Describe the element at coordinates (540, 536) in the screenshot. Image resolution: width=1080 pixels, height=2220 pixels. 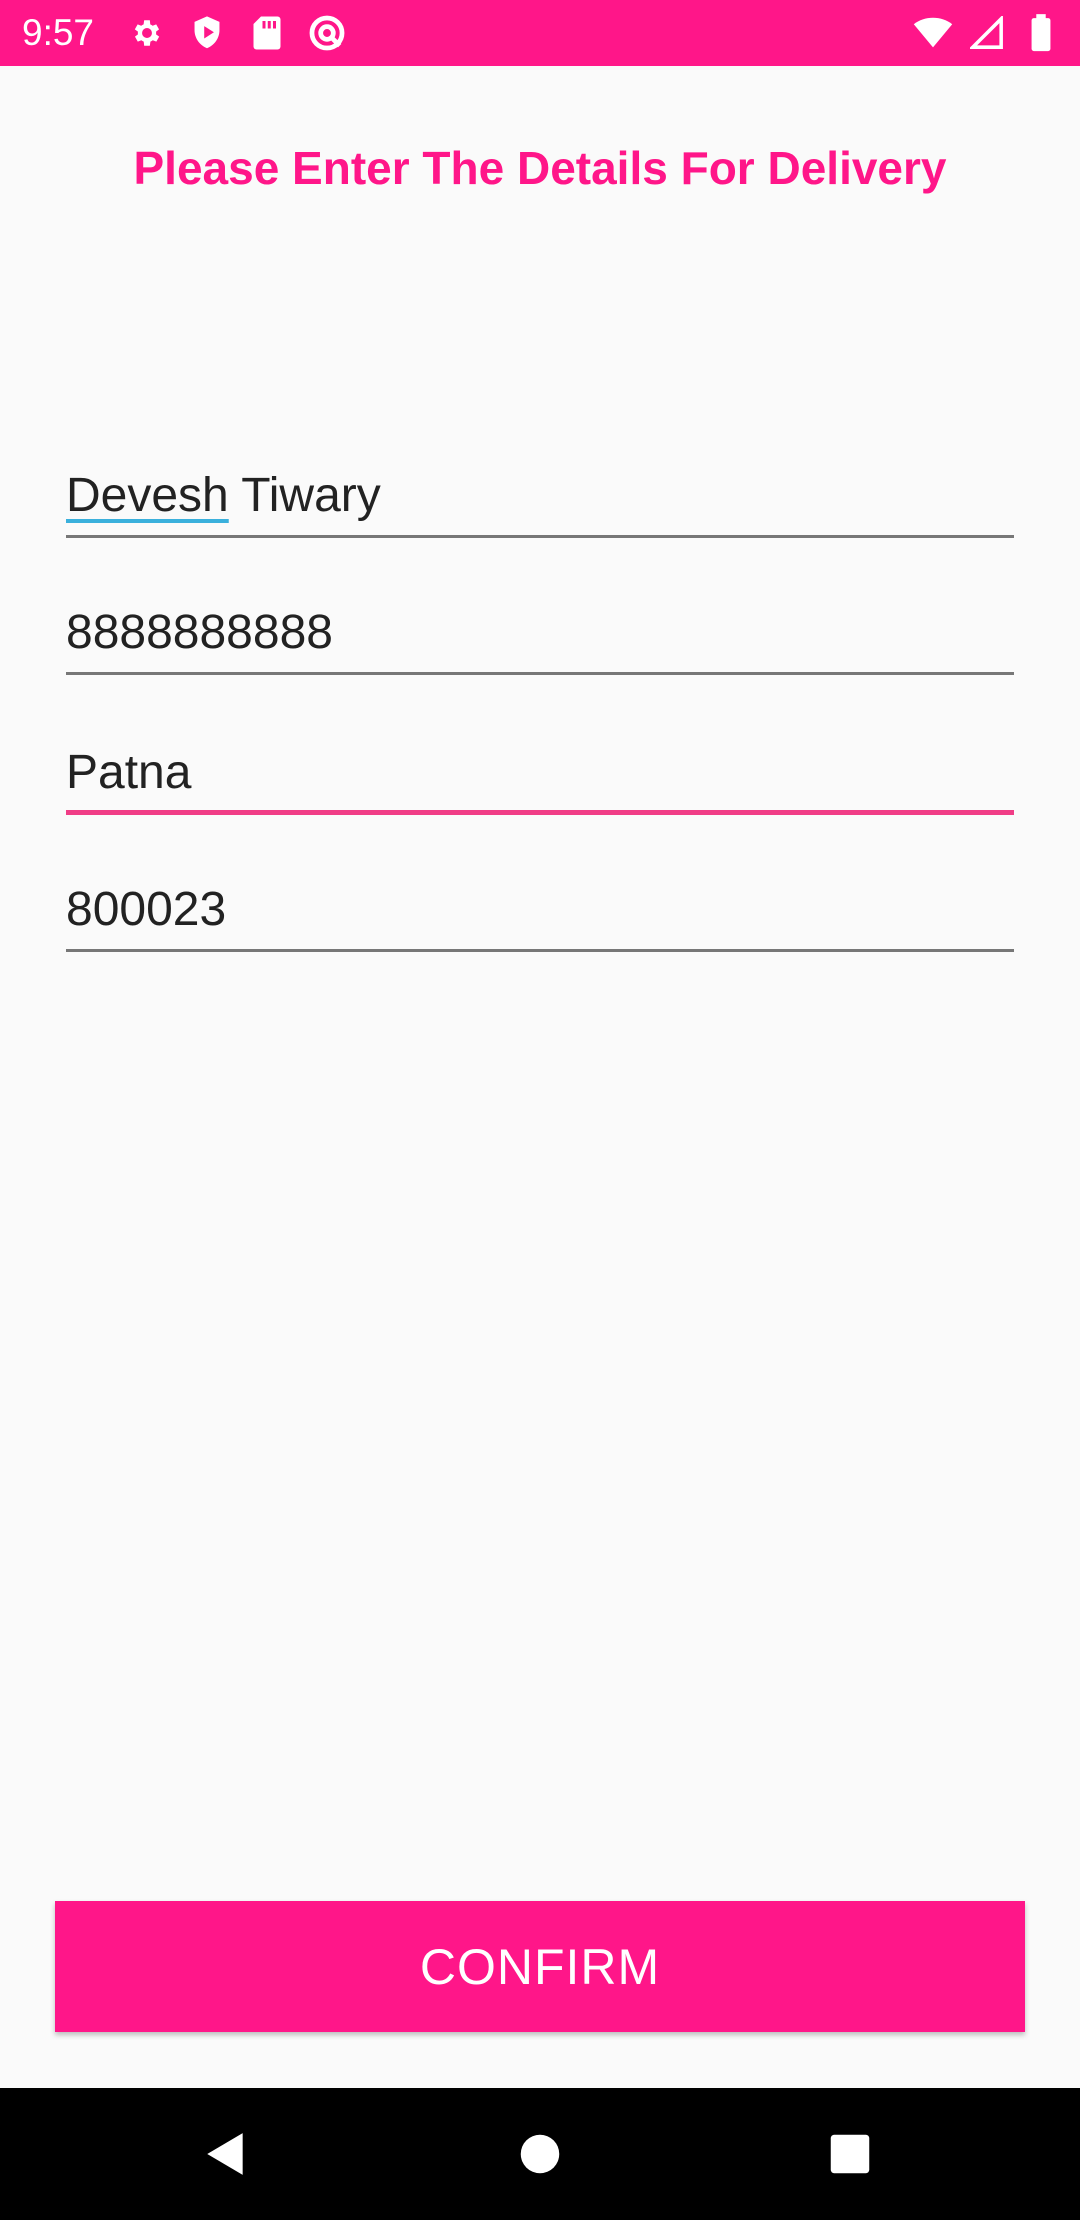
I see `name-underline` at that location.